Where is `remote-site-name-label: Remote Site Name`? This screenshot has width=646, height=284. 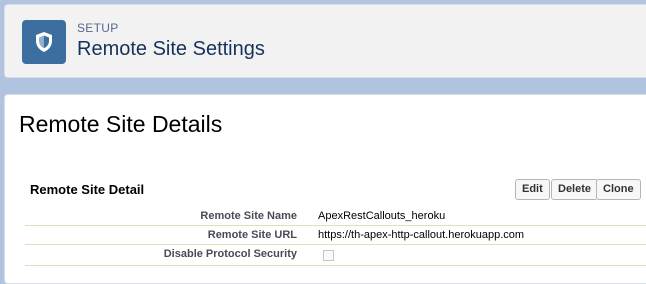 remote-site-name-label: Remote Site Name is located at coordinates (248, 216).